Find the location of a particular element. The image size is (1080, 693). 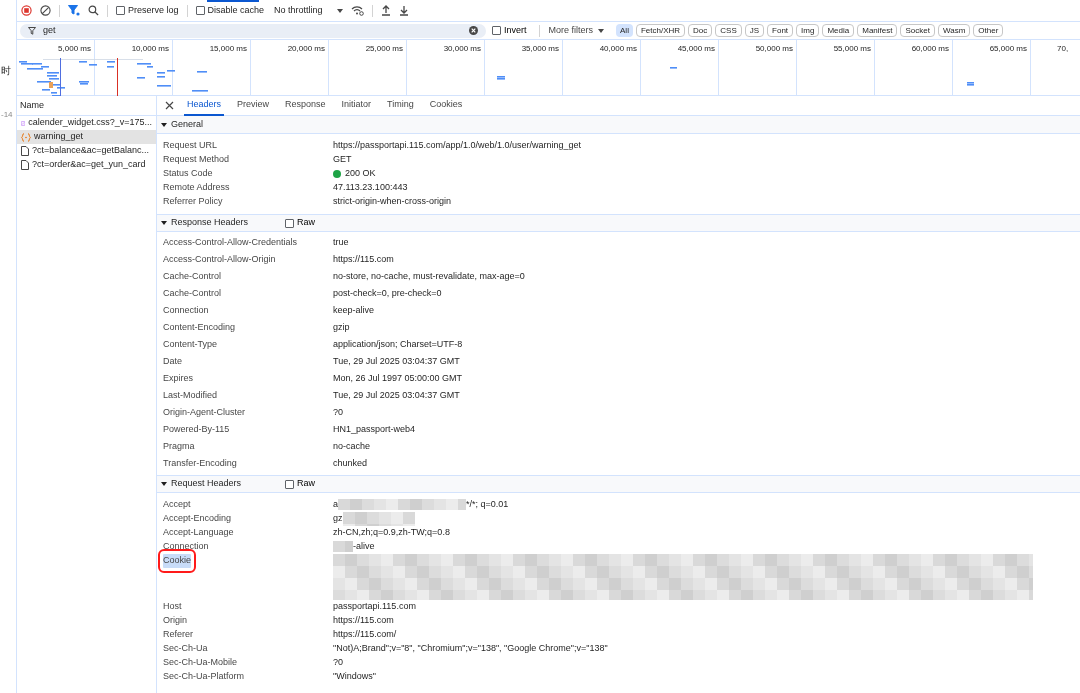

time-tick-label: 25,000 ms is located at coordinates (384, 48).